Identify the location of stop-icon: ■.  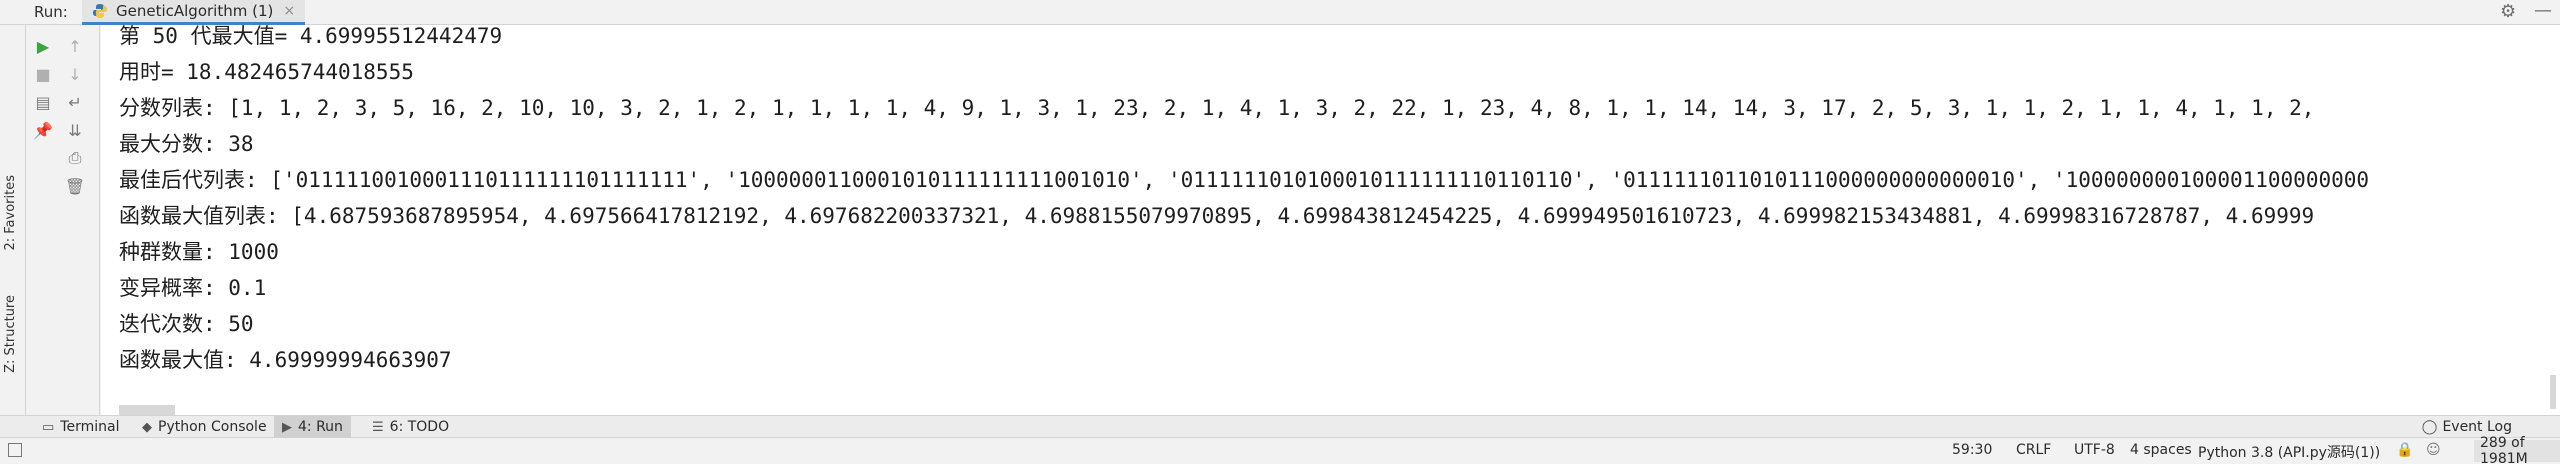
(43, 74).